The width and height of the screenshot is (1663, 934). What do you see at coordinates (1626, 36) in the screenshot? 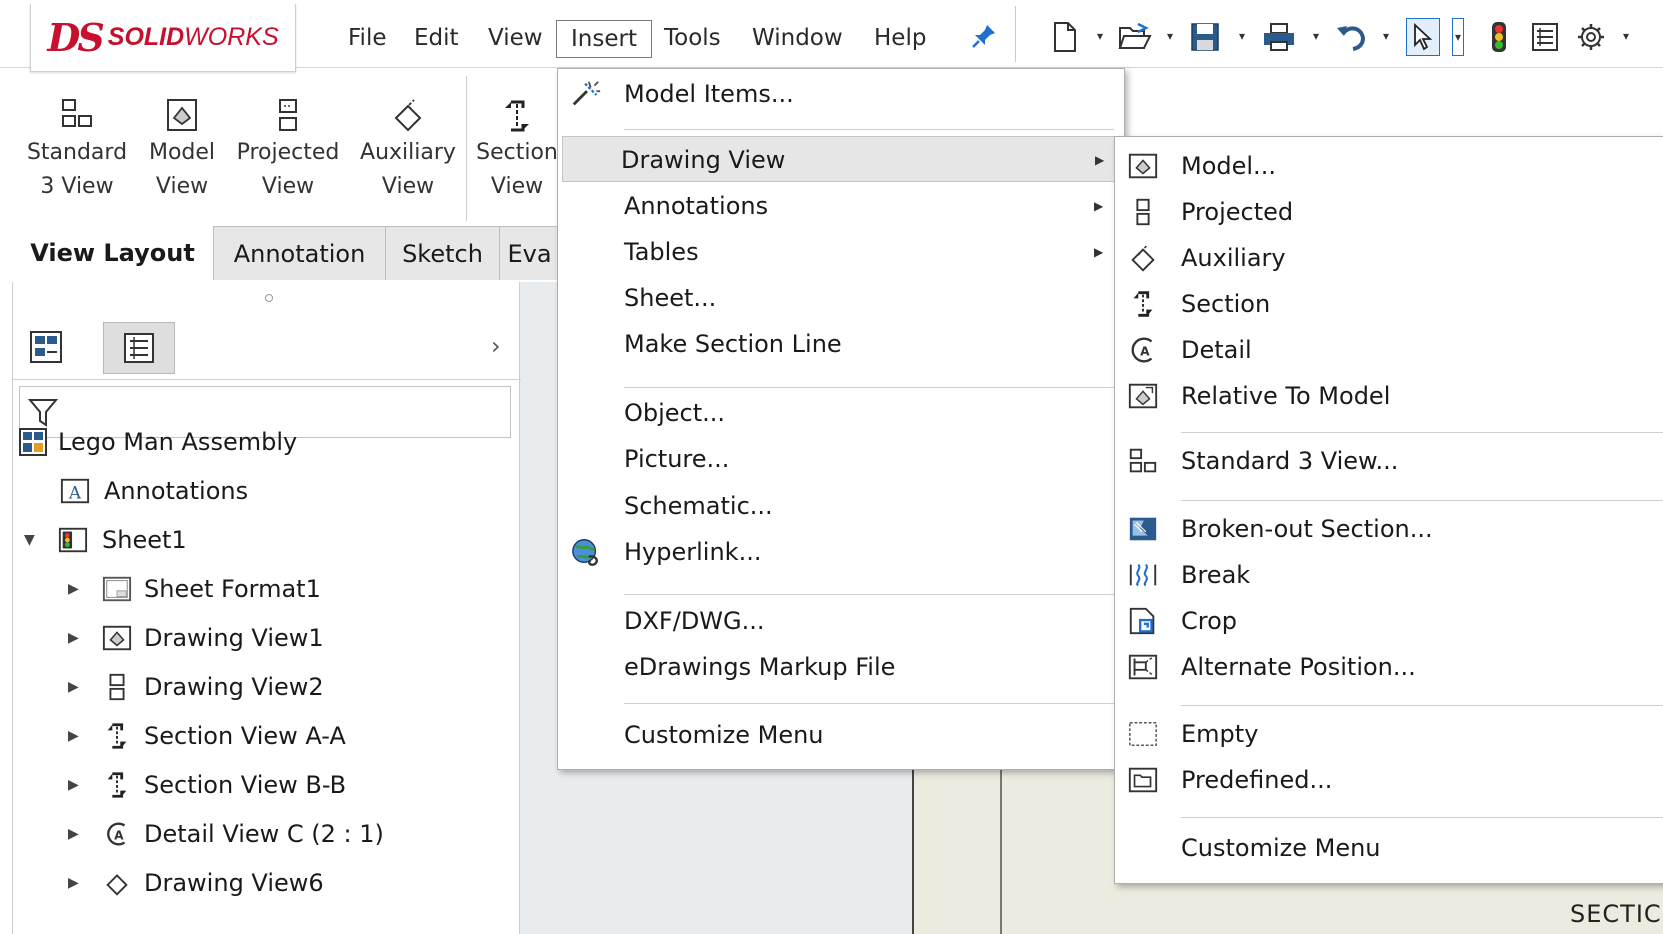
I see `options-dropdown-icon: ▾` at bounding box center [1626, 36].